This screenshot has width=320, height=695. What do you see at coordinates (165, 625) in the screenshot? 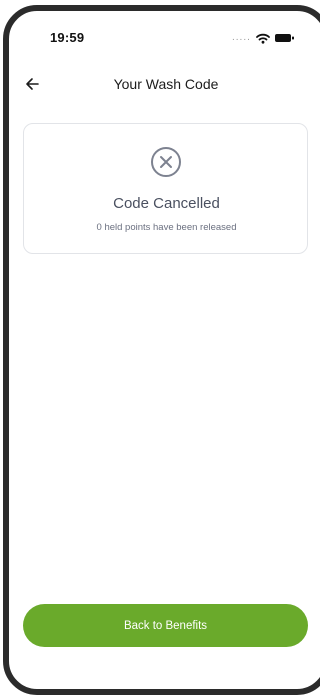
I see `back-to-benefits-button: Back to Benefits` at bounding box center [165, 625].